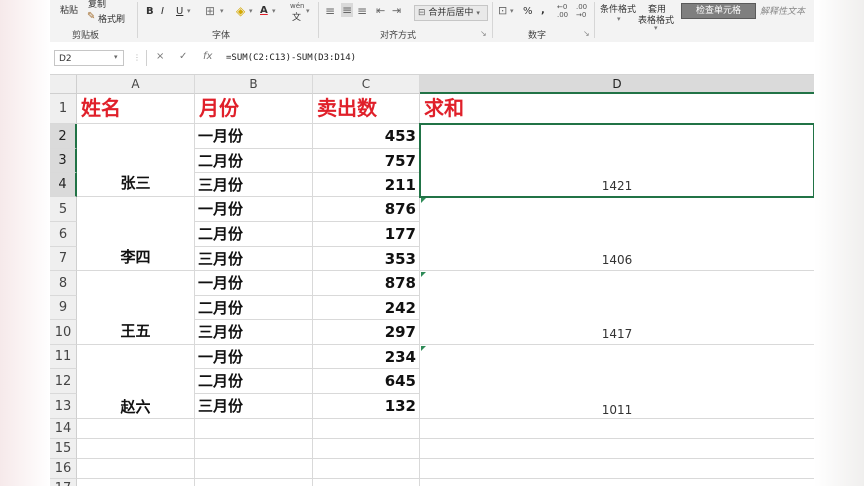 The height and width of the screenshot is (486, 864). I want to click on sales-cell: 645, so click(366, 381).